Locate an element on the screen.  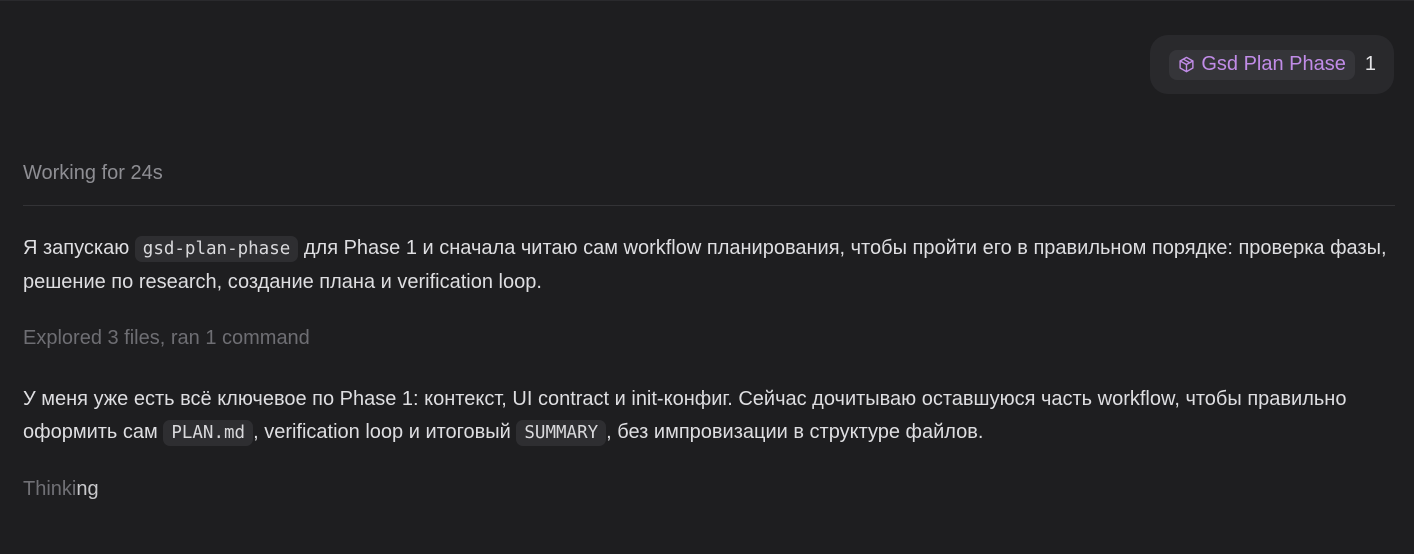
inline-code: PLAN.md is located at coordinates (208, 433).